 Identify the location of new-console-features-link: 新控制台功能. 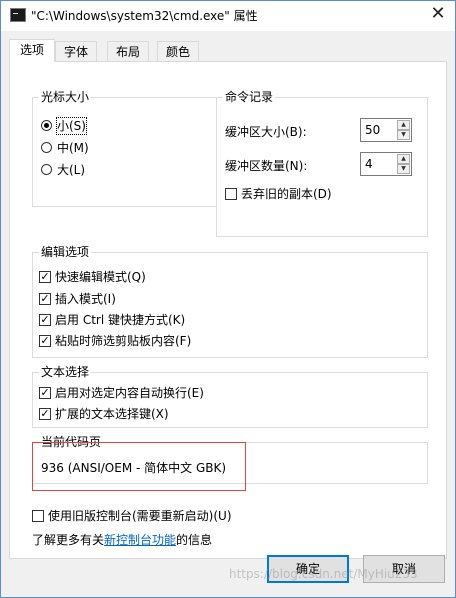
(140, 540).